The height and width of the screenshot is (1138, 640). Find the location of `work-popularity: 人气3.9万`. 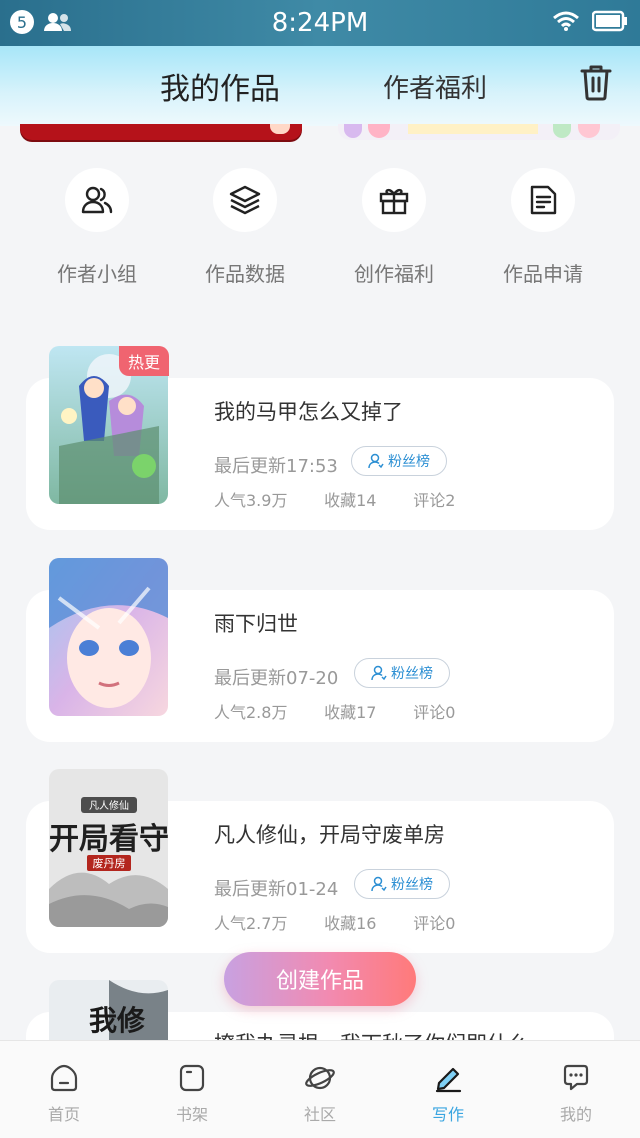

work-popularity: 人气3.9万 is located at coordinates (251, 500).